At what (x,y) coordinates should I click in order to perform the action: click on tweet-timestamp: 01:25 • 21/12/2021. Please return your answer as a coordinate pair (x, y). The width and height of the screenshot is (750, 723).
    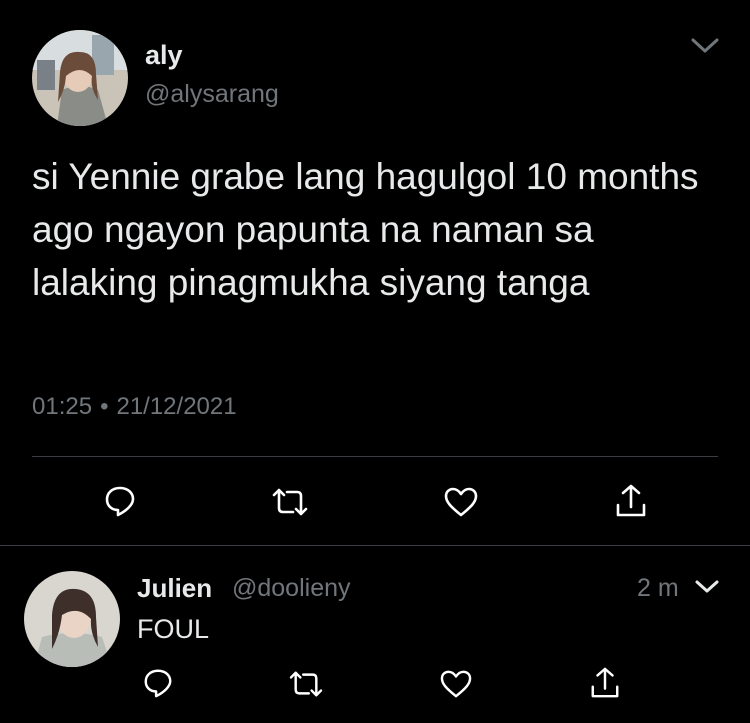
    Looking at the image, I should click on (134, 407).